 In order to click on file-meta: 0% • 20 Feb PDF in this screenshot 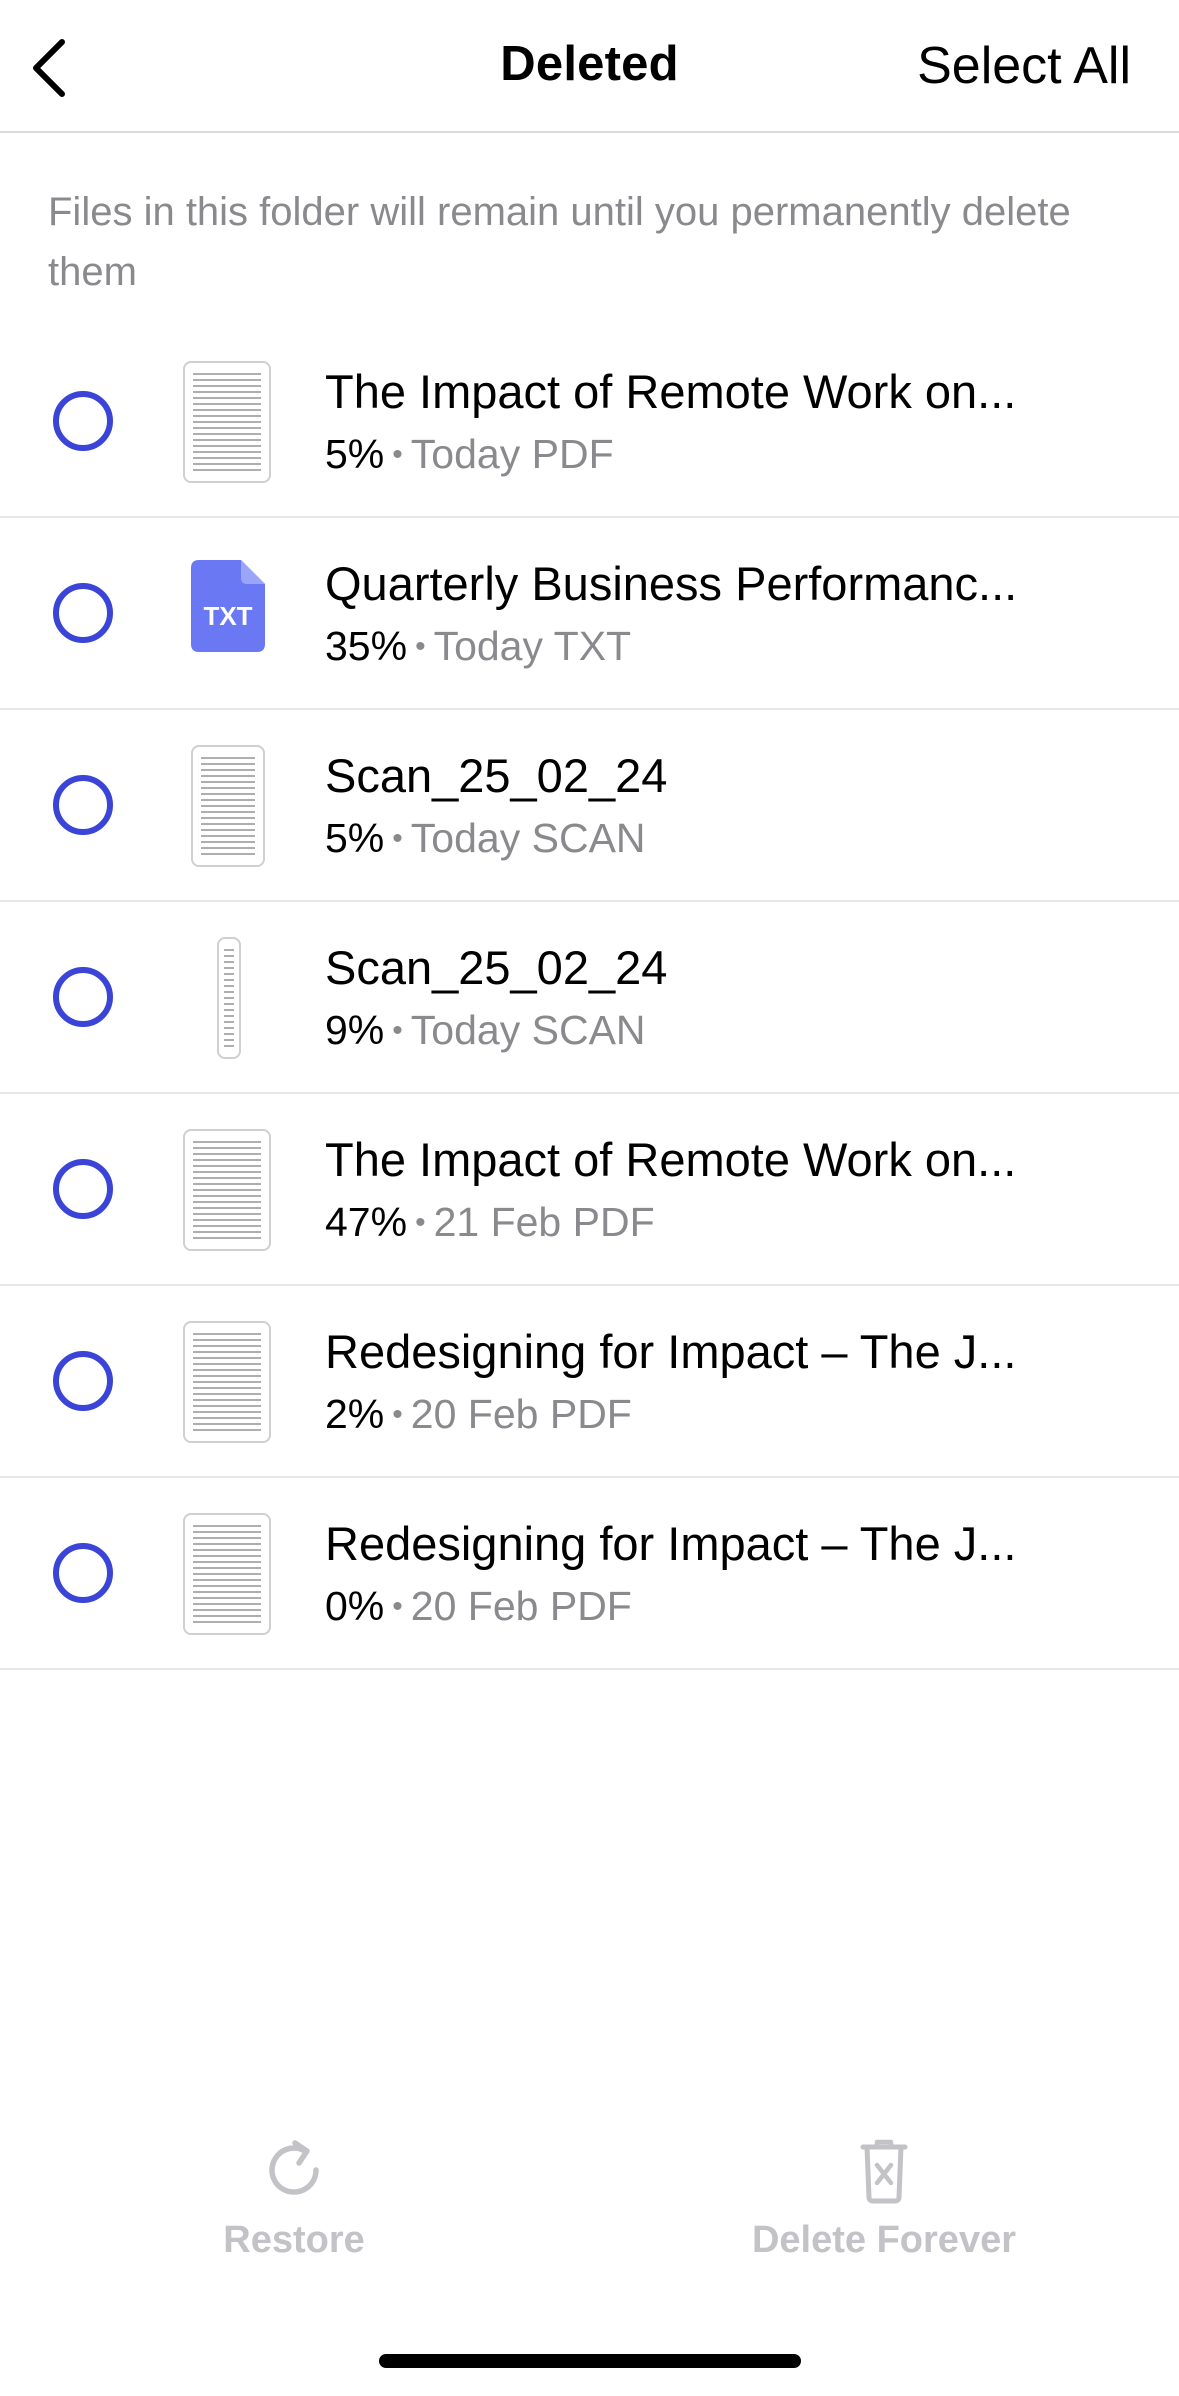, I will do `click(478, 1606)`.